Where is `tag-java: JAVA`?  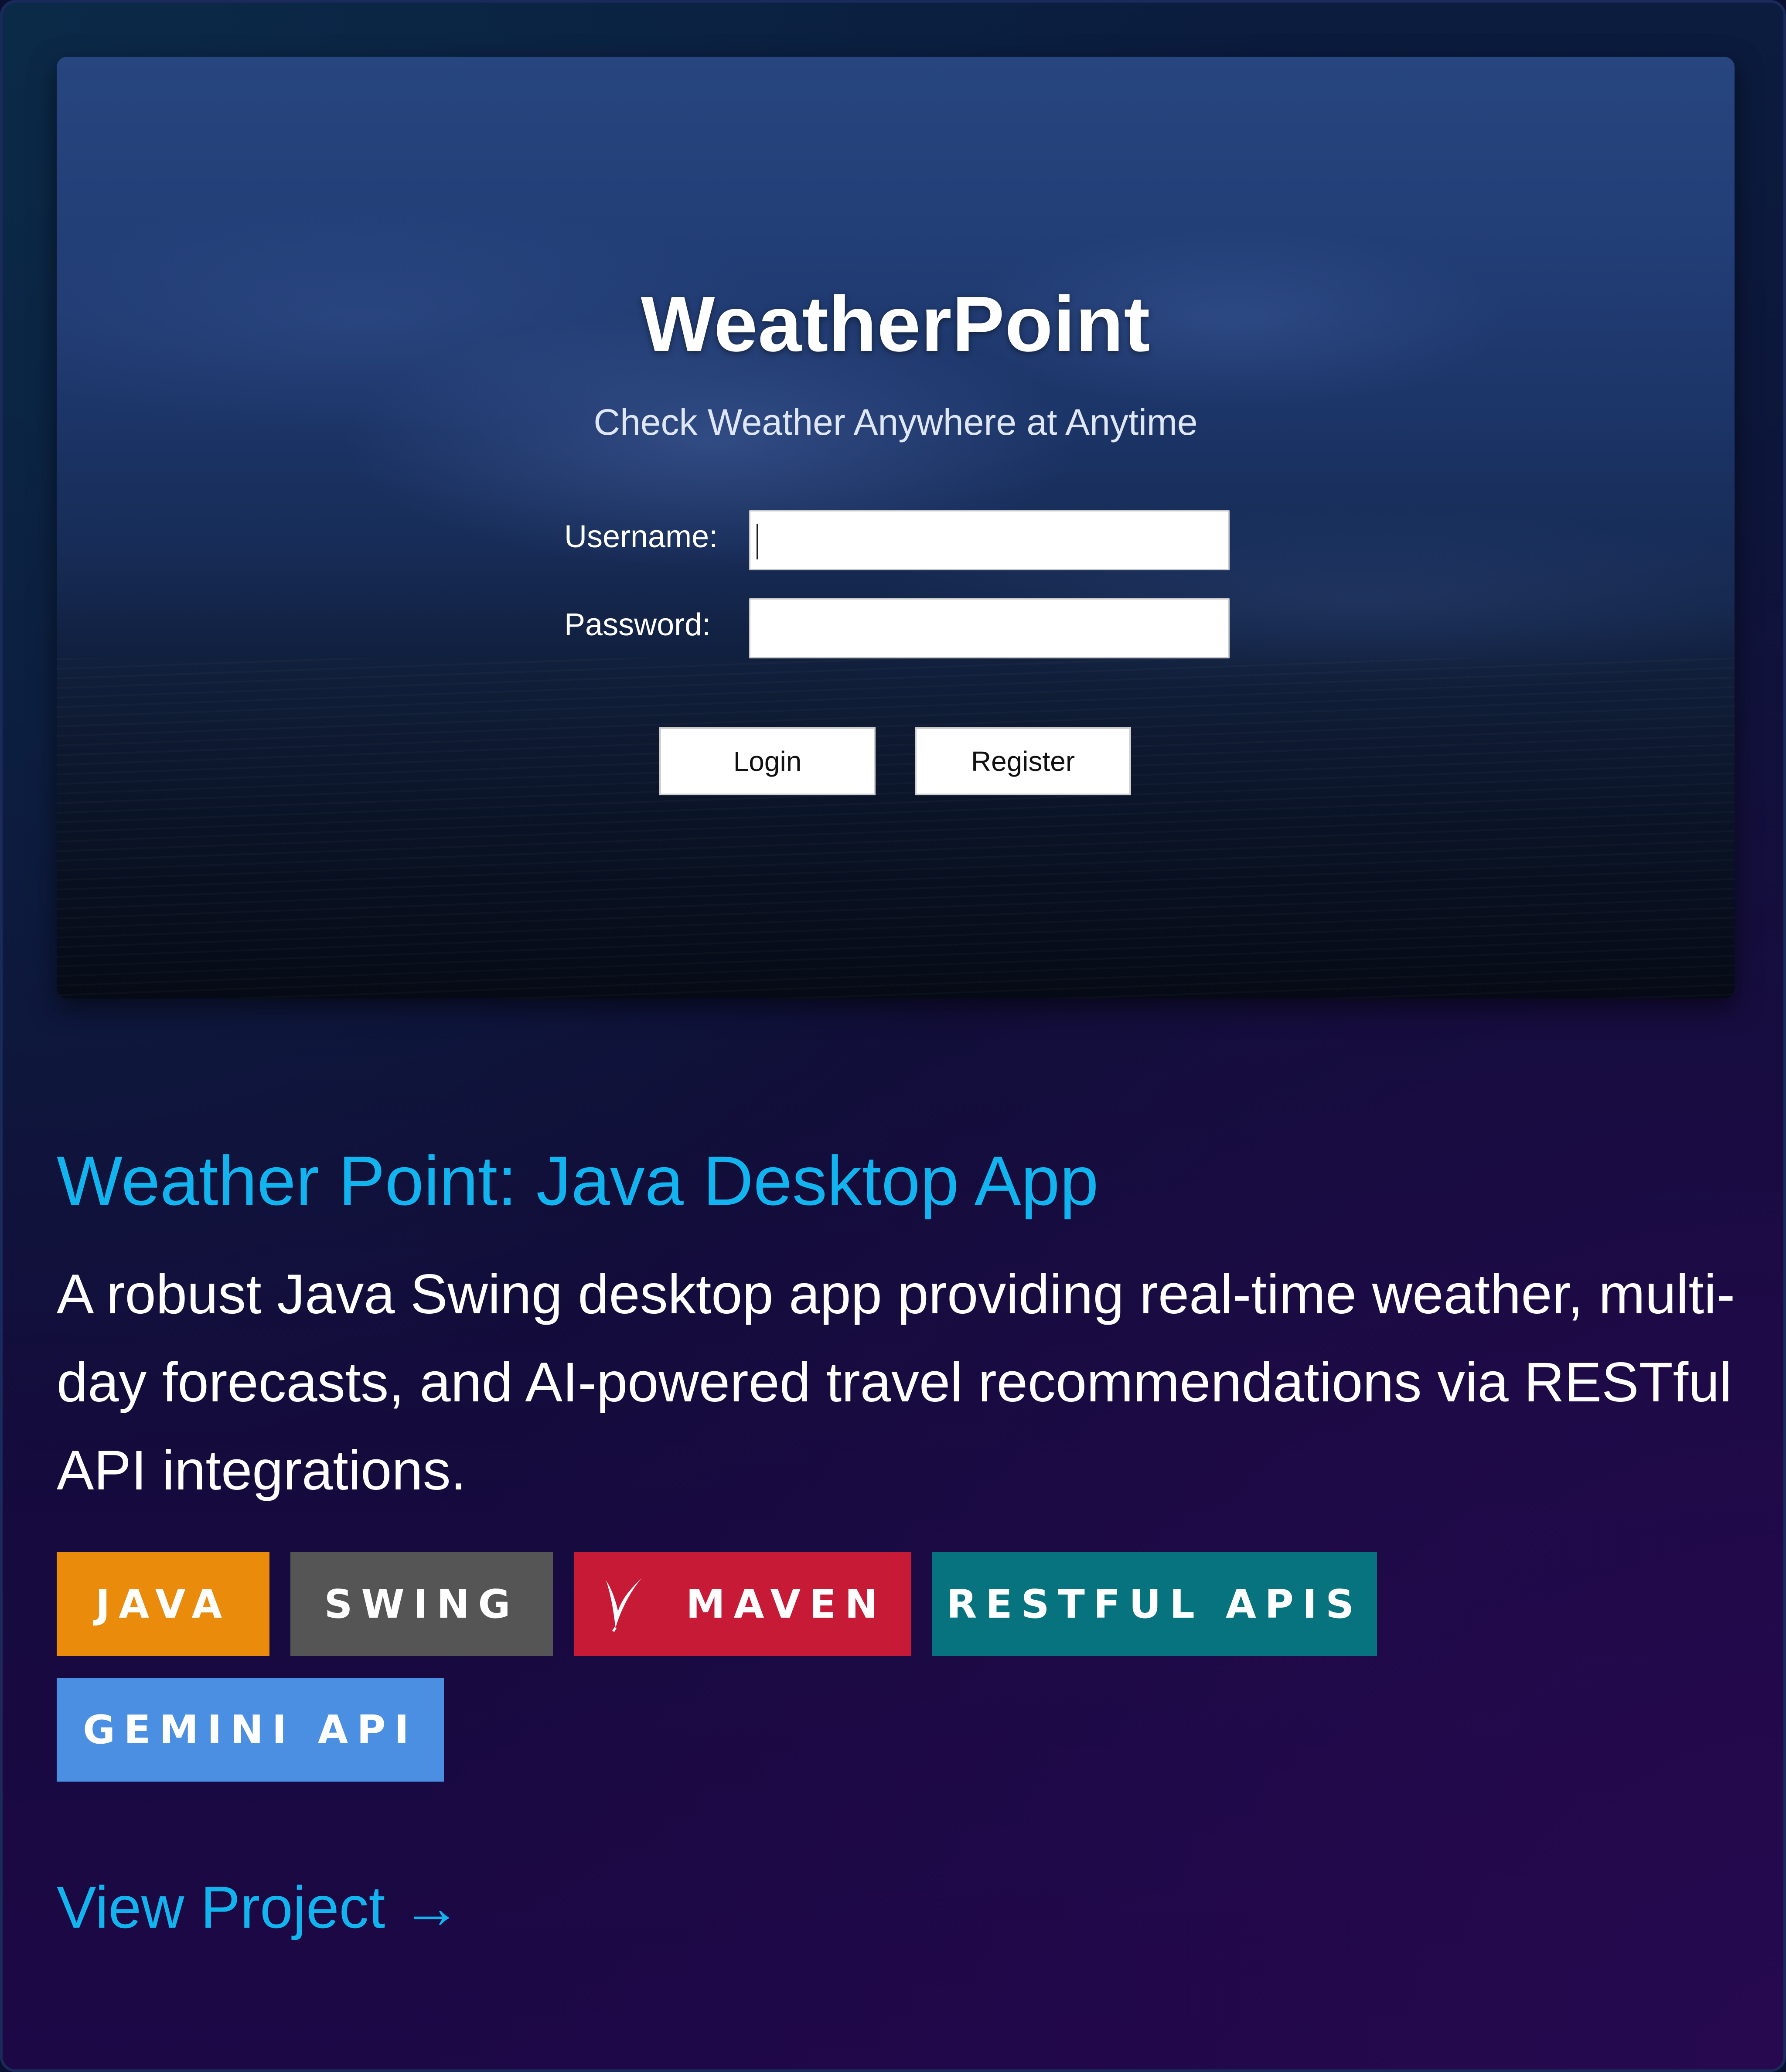 tag-java: JAVA is located at coordinates (163, 1604).